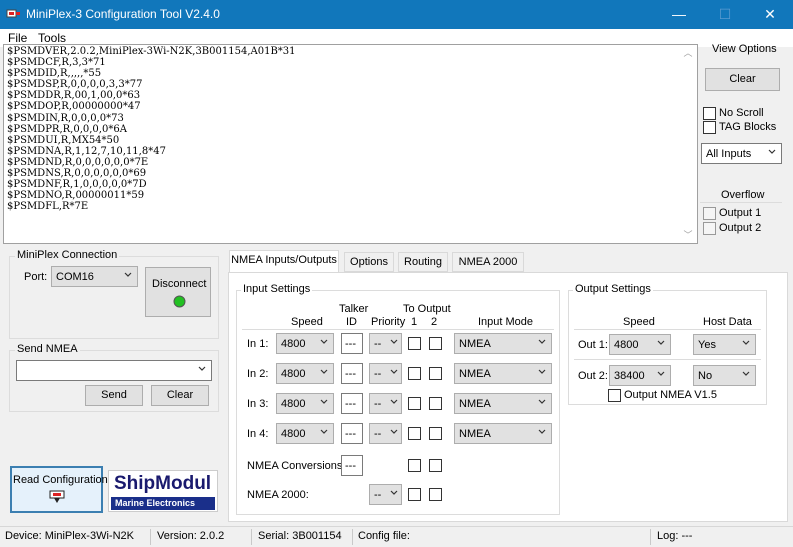 The height and width of the screenshot is (547, 793). What do you see at coordinates (640, 344) in the screenshot?
I see `out1-speed-select: 4800` at bounding box center [640, 344].